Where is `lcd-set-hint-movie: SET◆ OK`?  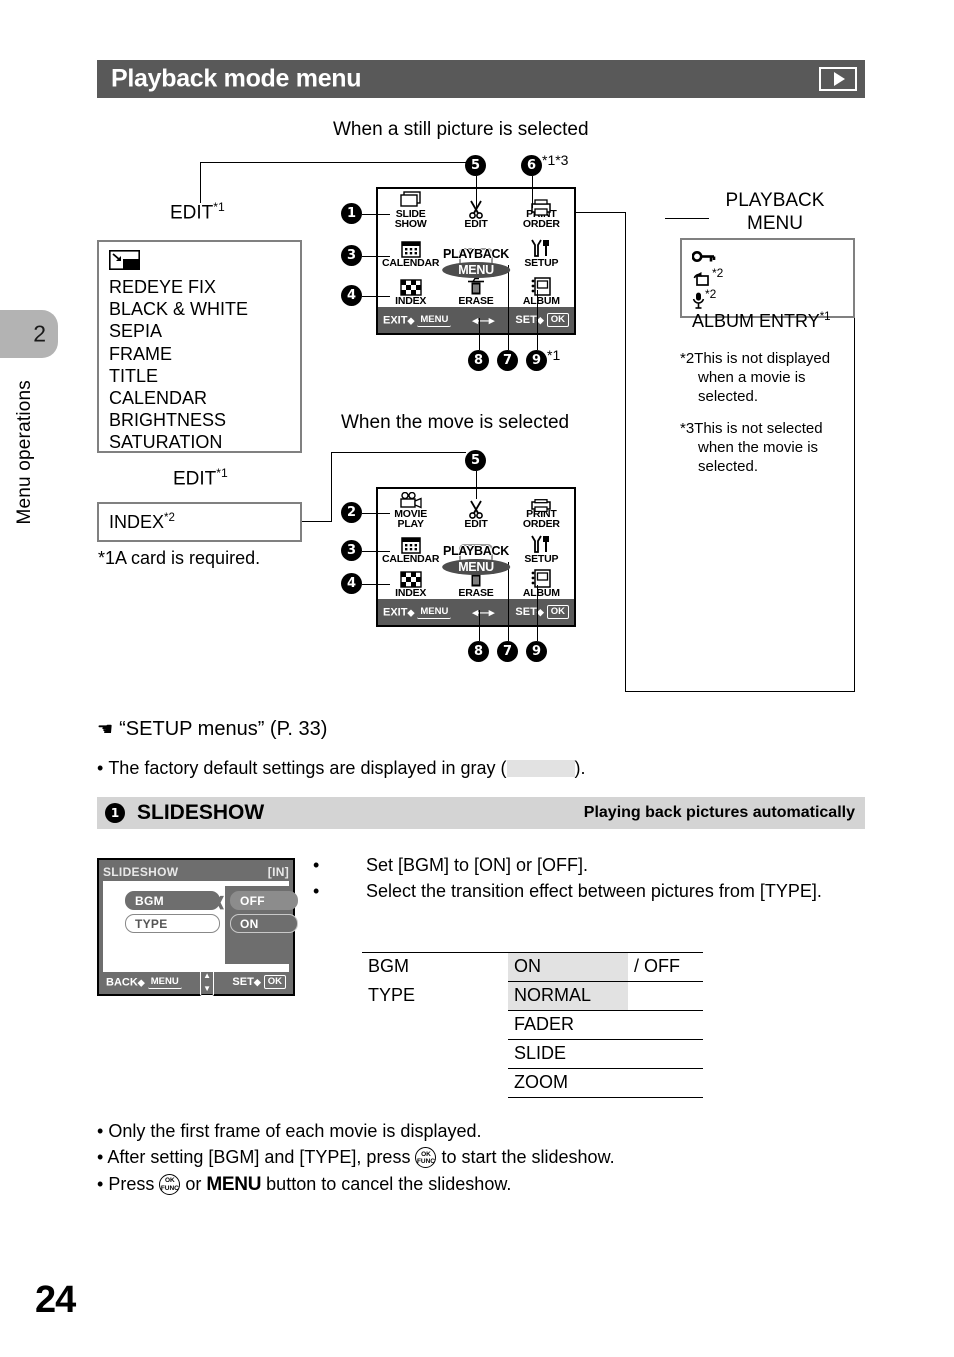 lcd-set-hint-movie: SET◆ OK is located at coordinates (542, 612).